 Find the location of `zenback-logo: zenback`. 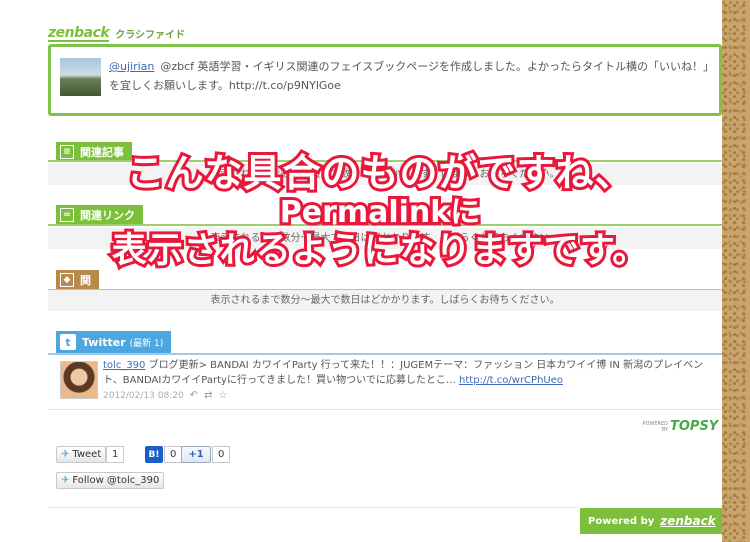

zenback-logo: zenback is located at coordinates (79, 33).